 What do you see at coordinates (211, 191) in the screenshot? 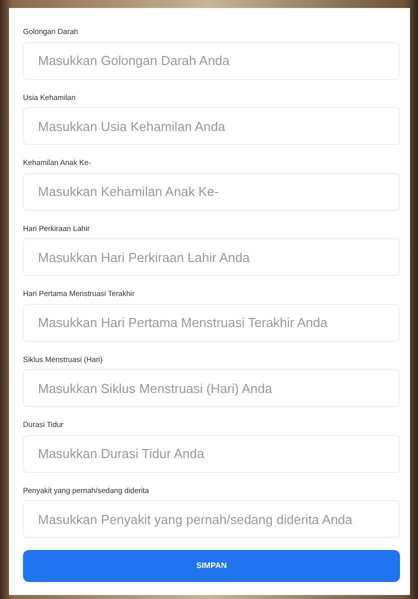
I see `input-field: Masukkan Kehamilan Anak Ke-` at bounding box center [211, 191].